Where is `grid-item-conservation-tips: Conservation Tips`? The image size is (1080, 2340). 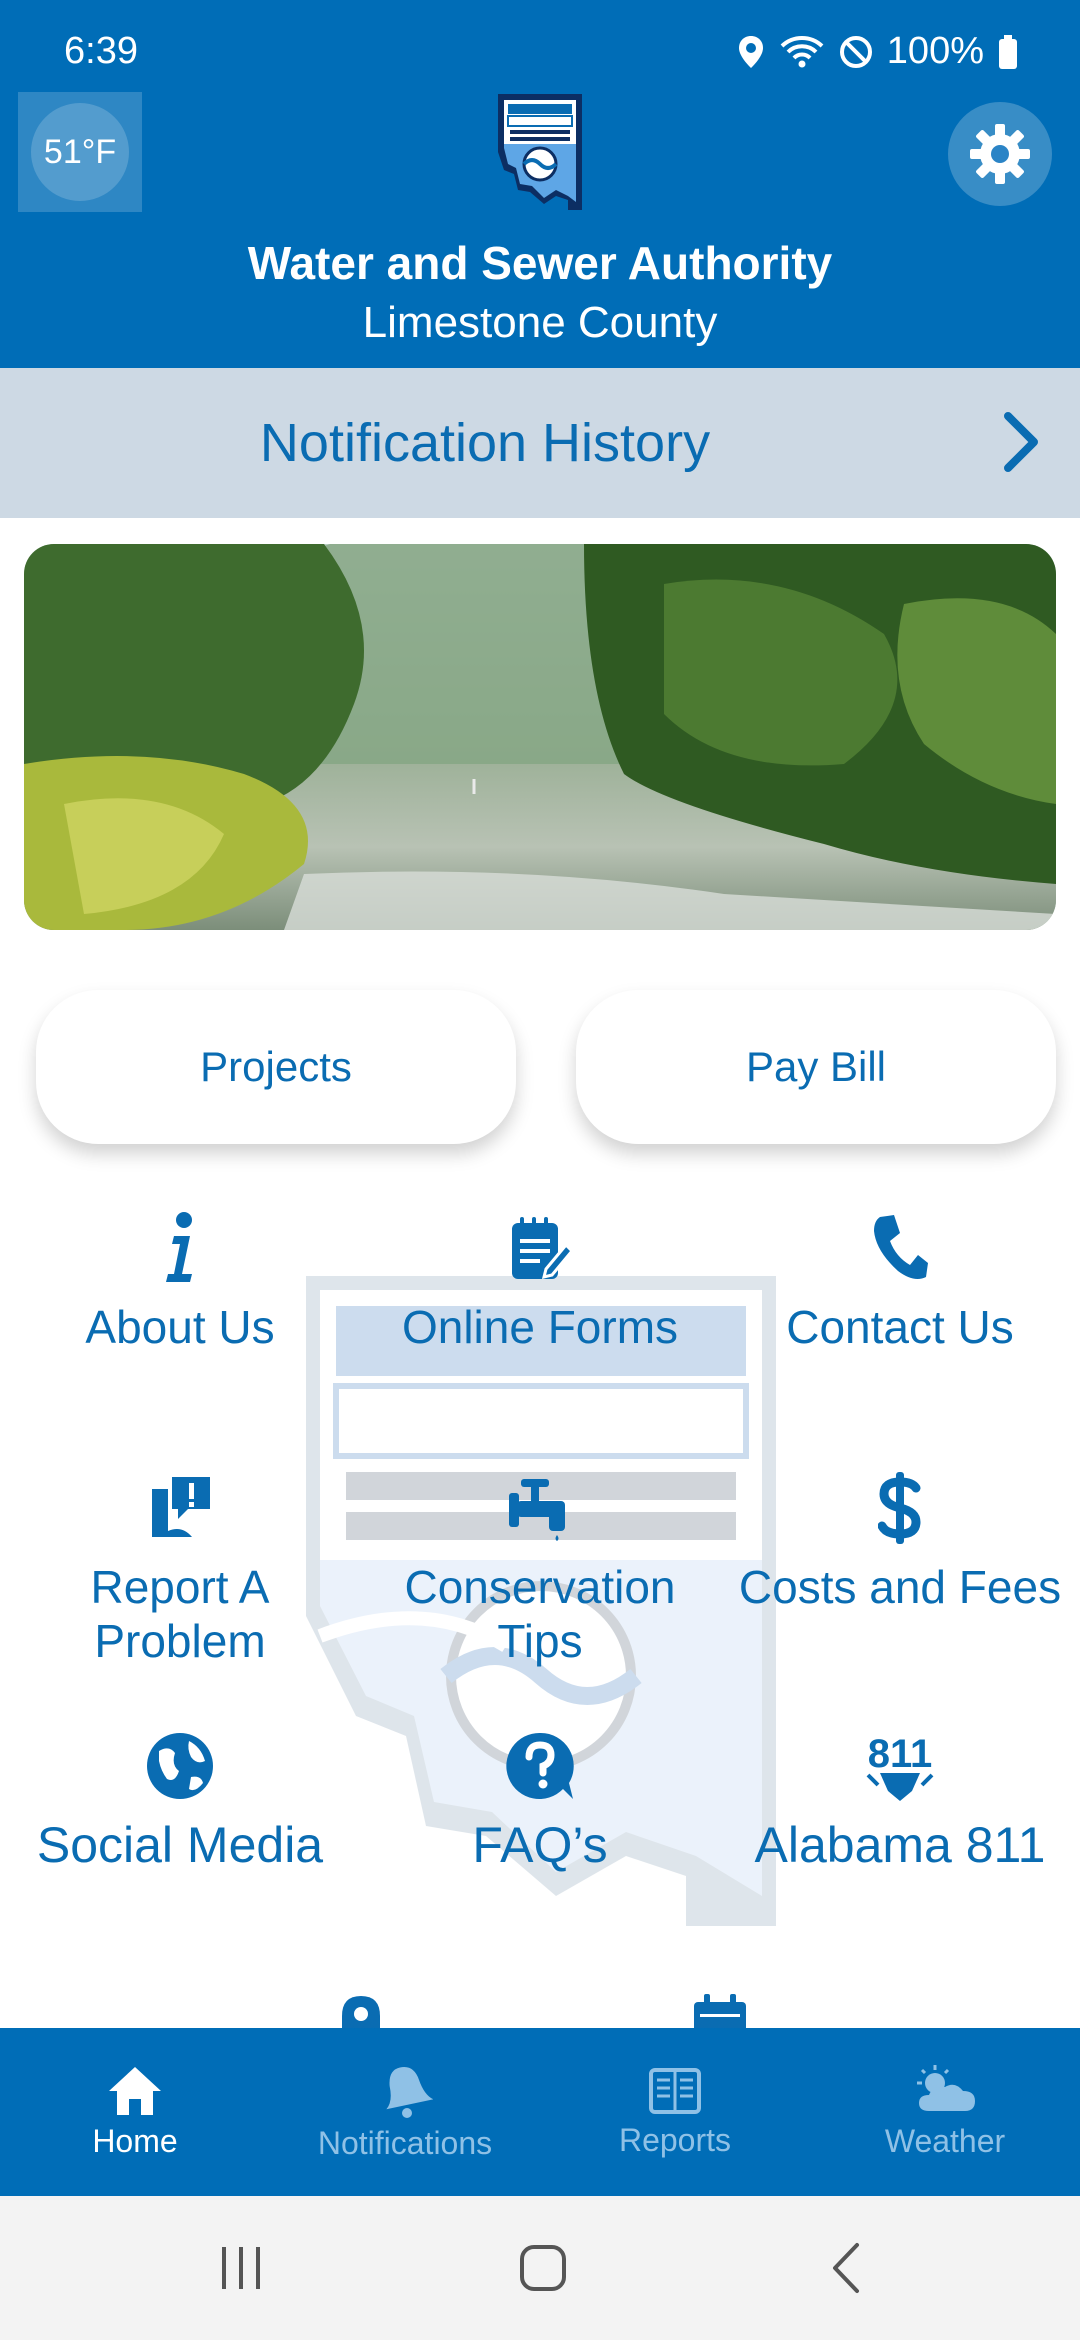
grid-item-conservation-tips: Conservation Tips is located at coordinates (540, 1567).